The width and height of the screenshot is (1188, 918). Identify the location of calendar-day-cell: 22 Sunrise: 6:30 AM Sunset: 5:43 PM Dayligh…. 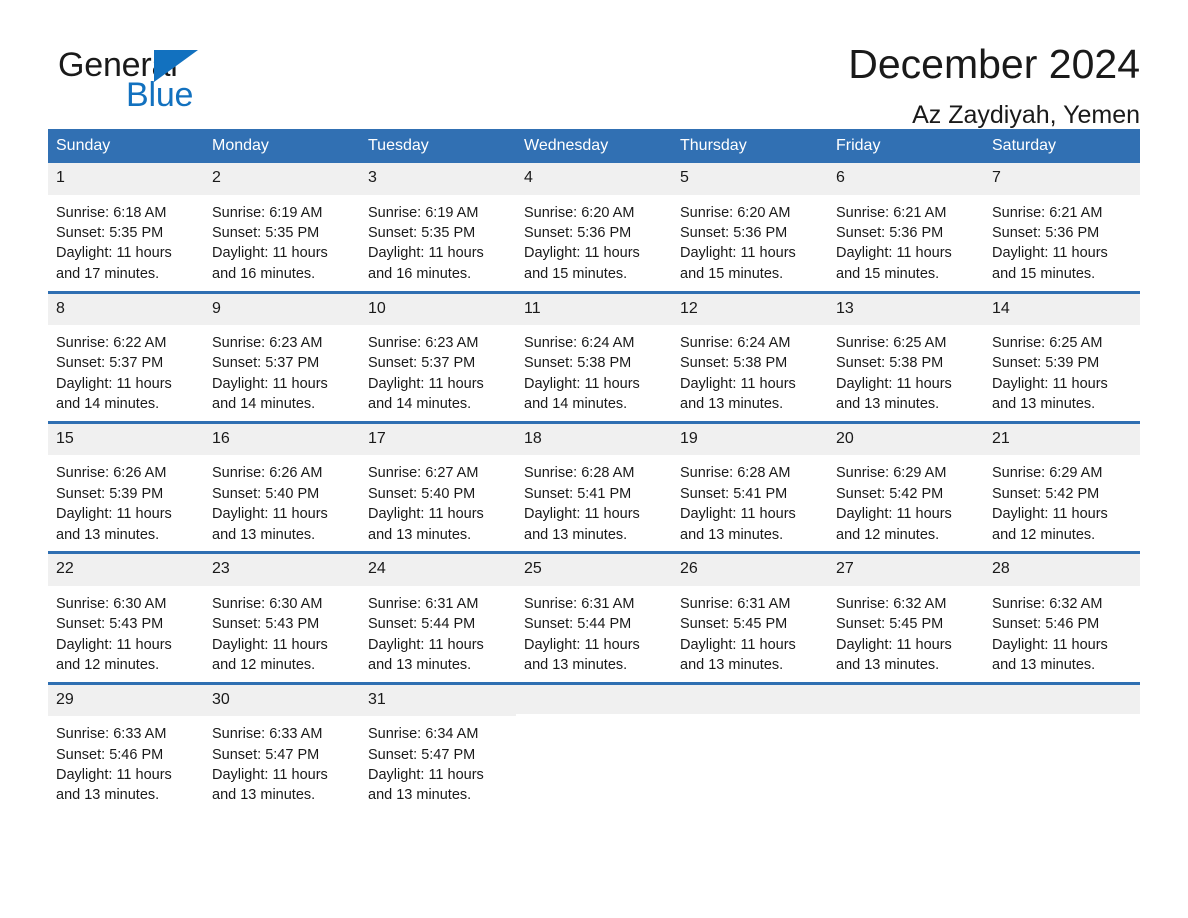
(126, 618).